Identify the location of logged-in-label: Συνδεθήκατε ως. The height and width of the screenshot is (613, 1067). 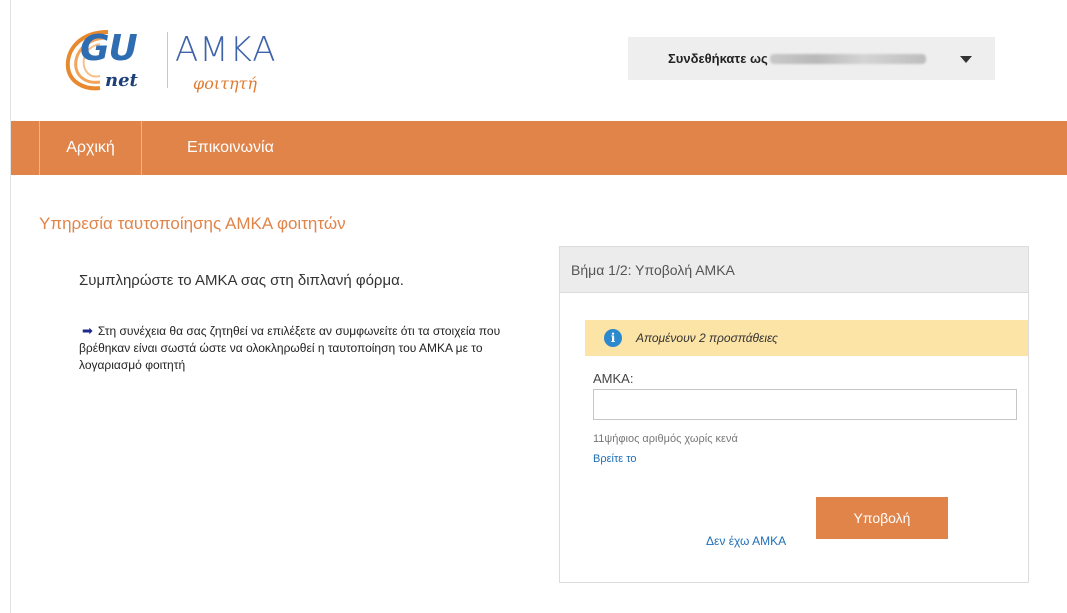
(718, 58).